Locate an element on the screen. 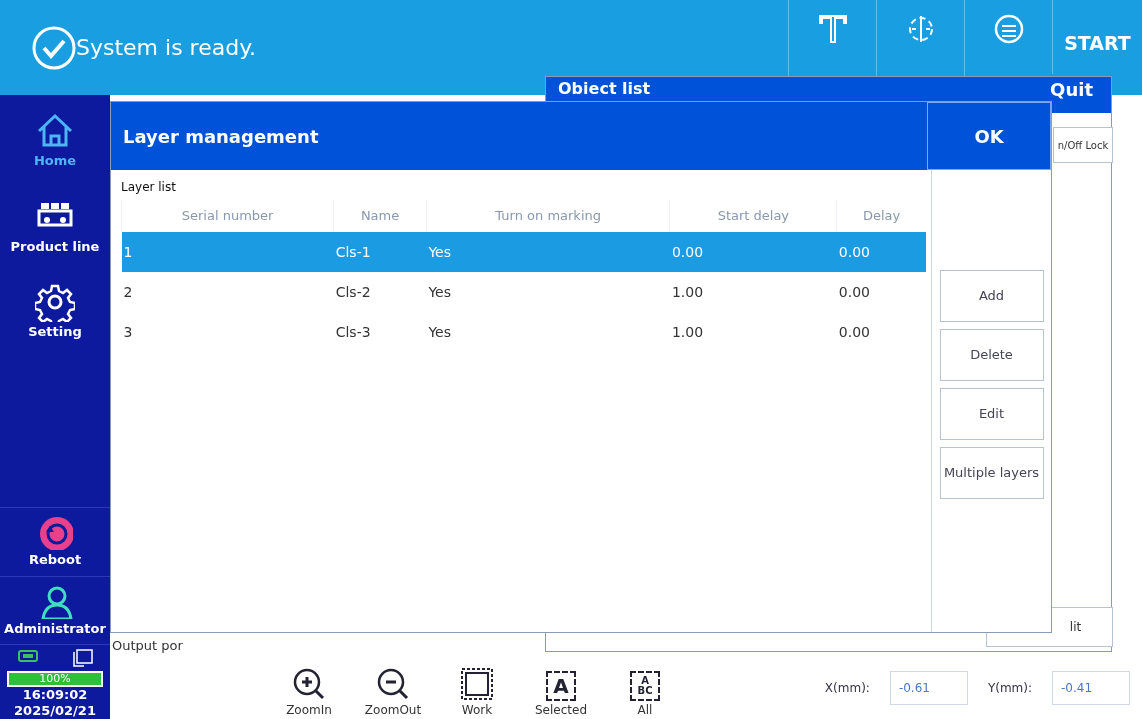 This screenshot has width=1142, height=719. usb-icon is located at coordinates (27, 656).